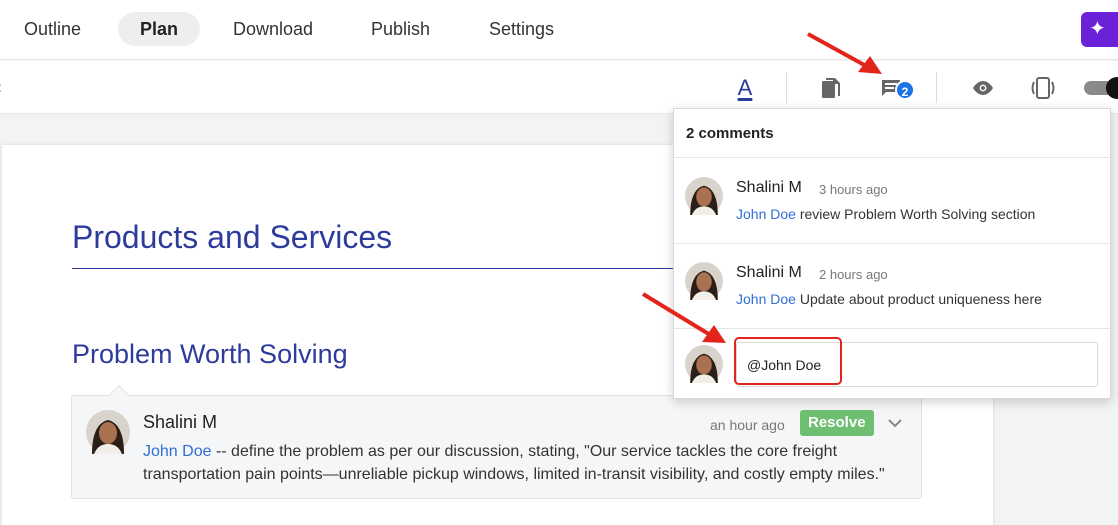 Image resolution: width=1118 pixels, height=525 pixels. Describe the element at coordinates (1101, 88) in the screenshot. I see `toggle-switch` at that location.